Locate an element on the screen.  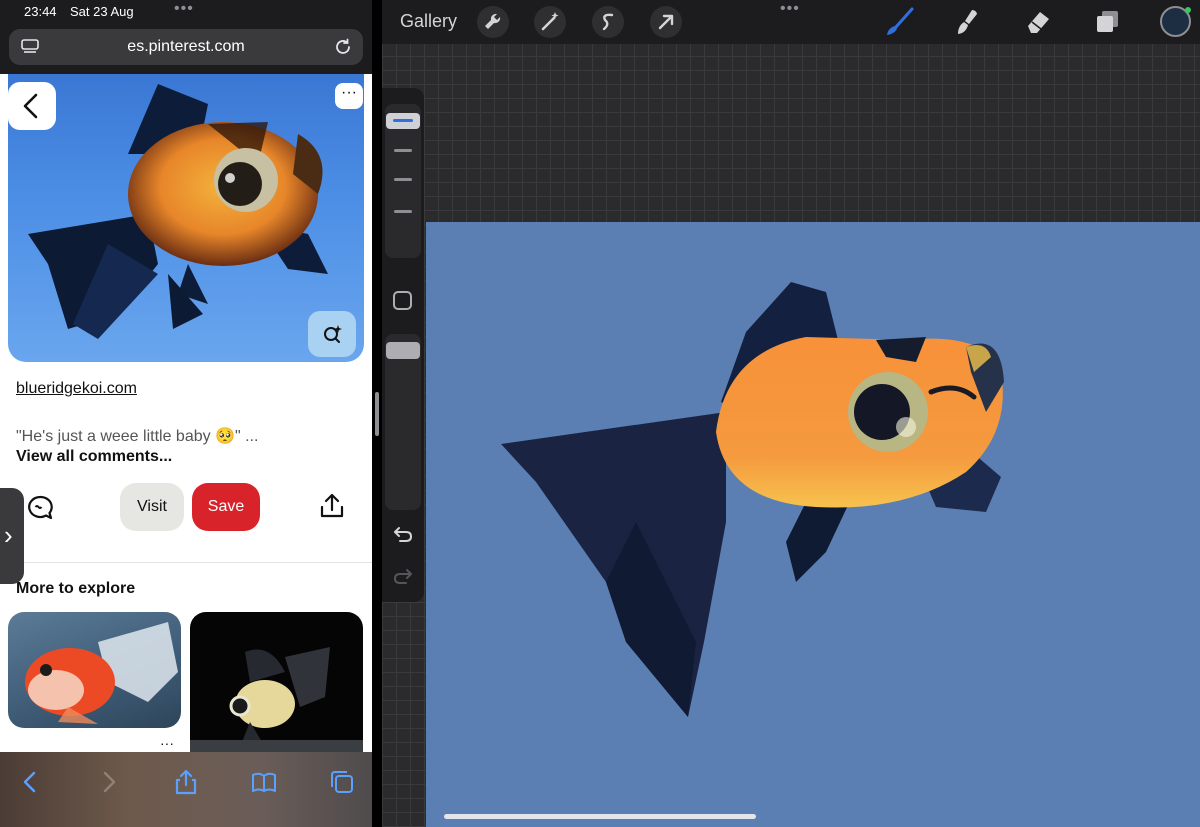
split-view-grip is located at coordinates (377, 414).